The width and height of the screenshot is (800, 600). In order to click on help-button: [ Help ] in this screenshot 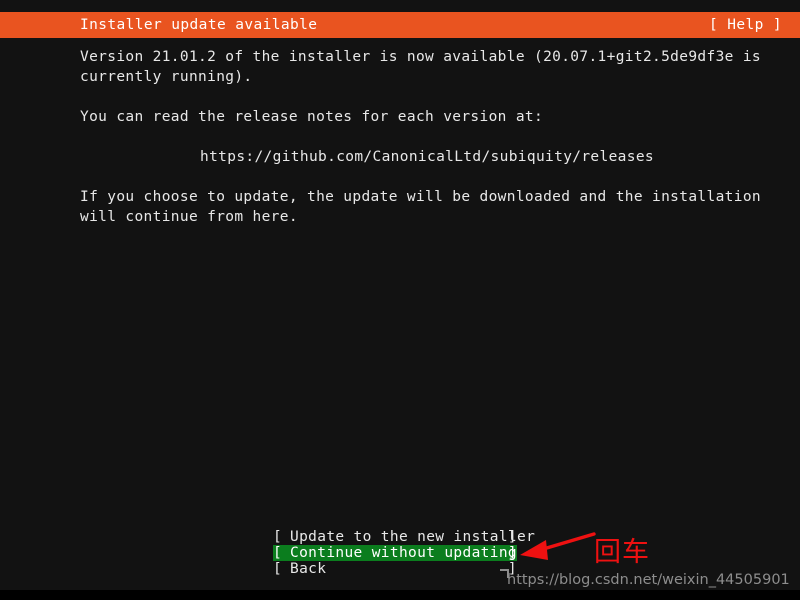, I will do `click(745, 25)`.